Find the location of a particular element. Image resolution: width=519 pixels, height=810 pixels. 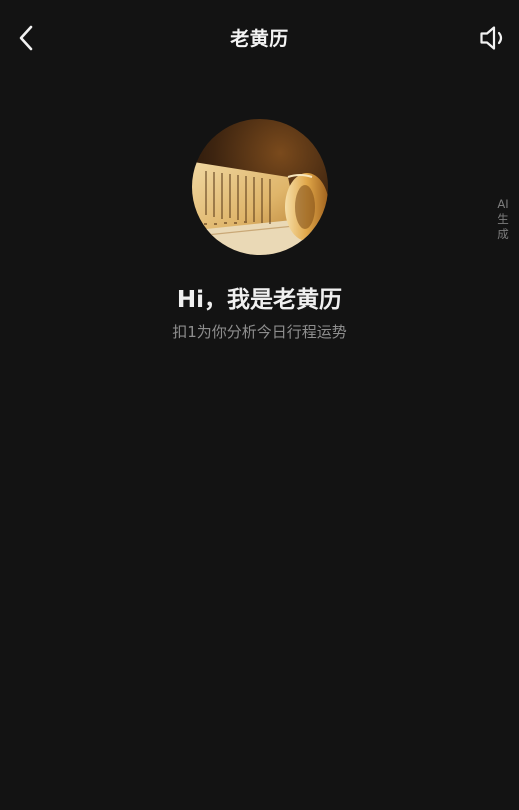

avatar is located at coordinates (260, 187).